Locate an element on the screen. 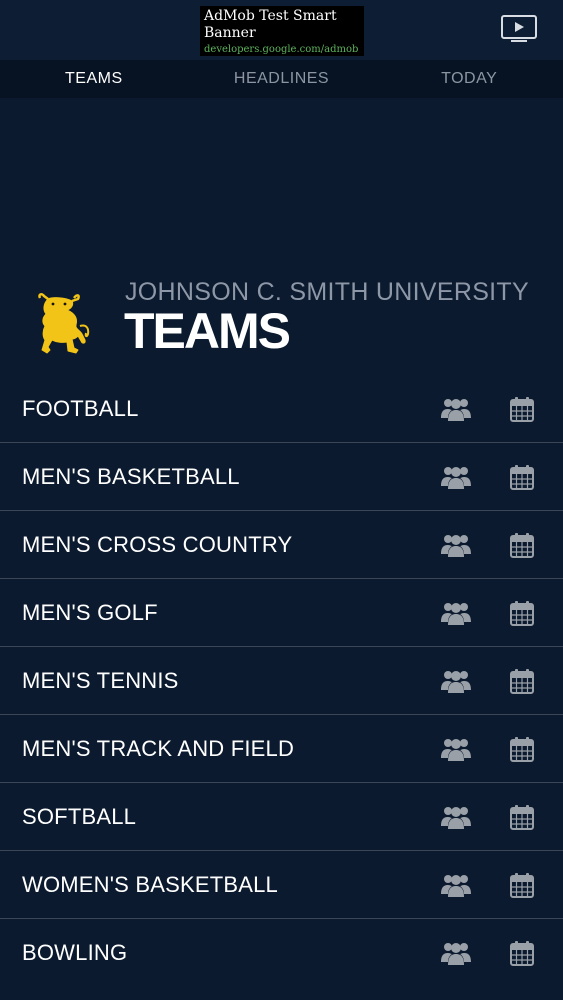 Image resolution: width=563 pixels, height=1000 pixels. team-name: BOWLING is located at coordinates (74, 952).